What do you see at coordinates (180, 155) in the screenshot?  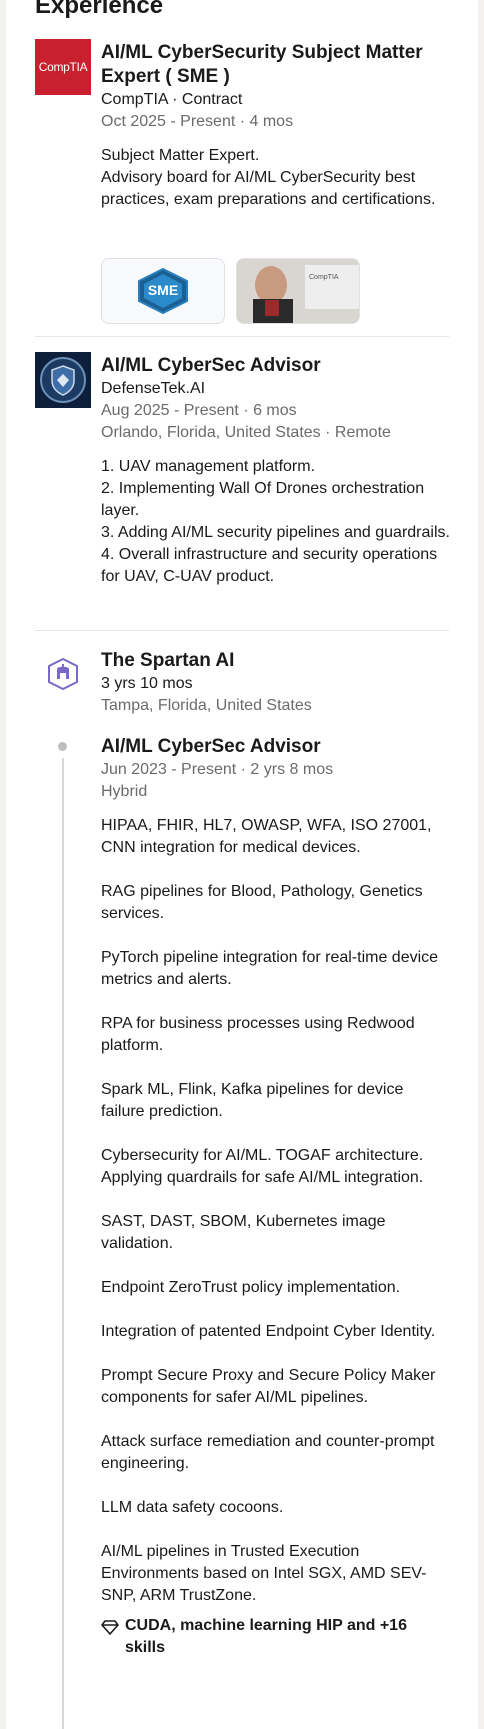 I see `description-line: Subject Matter Expert.` at bounding box center [180, 155].